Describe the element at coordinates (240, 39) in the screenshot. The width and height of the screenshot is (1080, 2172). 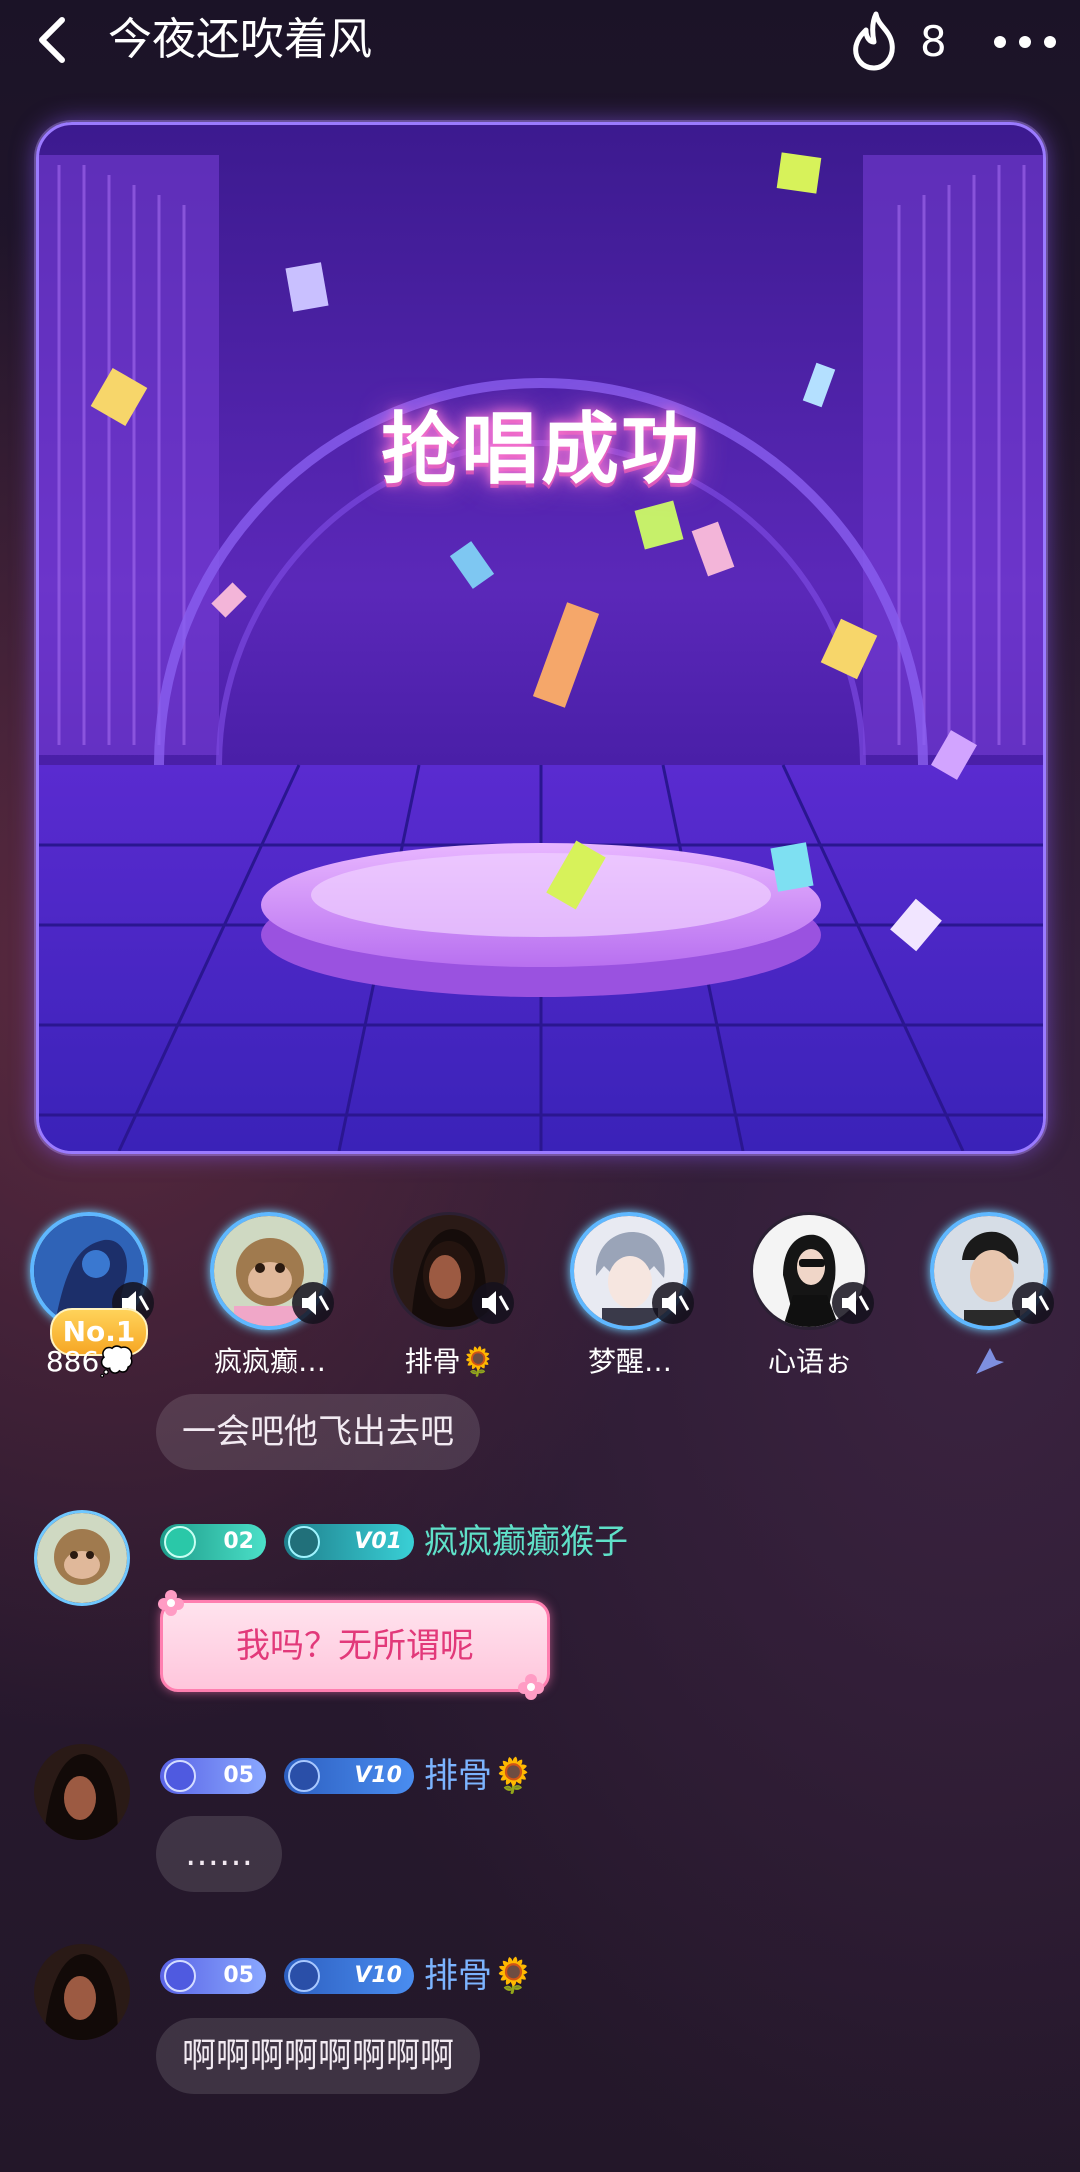
I see `room-title: 今夜还吹着风` at that location.